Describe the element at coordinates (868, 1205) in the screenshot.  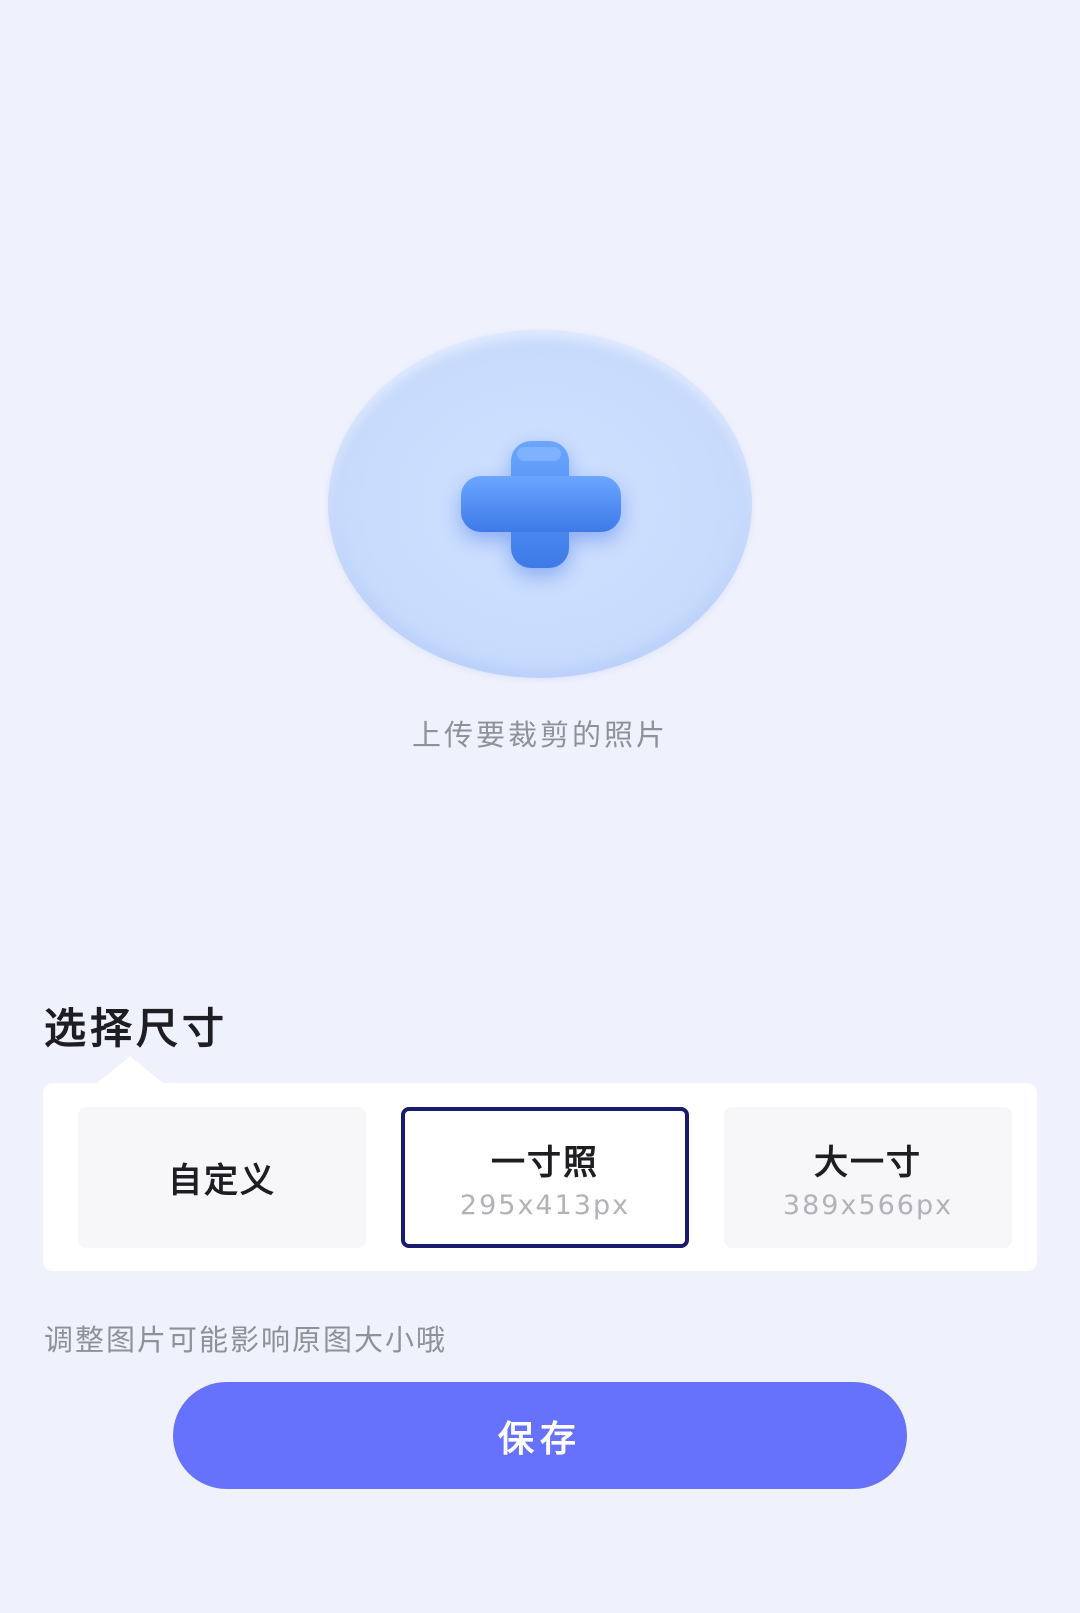
I see `size-option-dimensions: 389x566px` at that location.